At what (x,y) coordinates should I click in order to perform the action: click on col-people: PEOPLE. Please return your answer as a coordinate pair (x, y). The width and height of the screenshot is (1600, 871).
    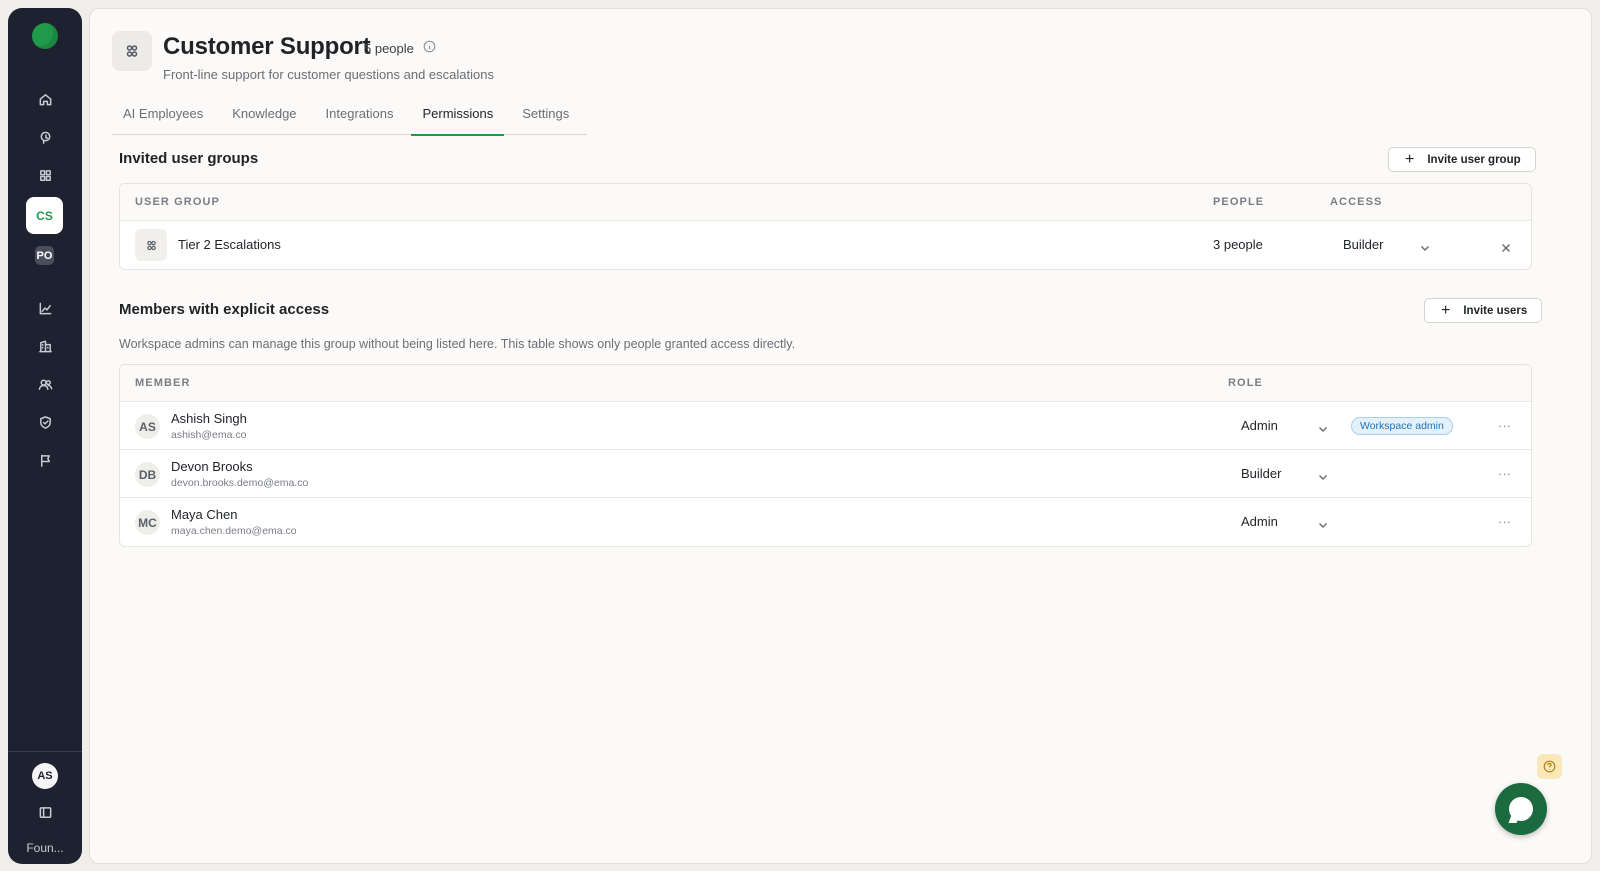
    Looking at the image, I should click on (1239, 202).